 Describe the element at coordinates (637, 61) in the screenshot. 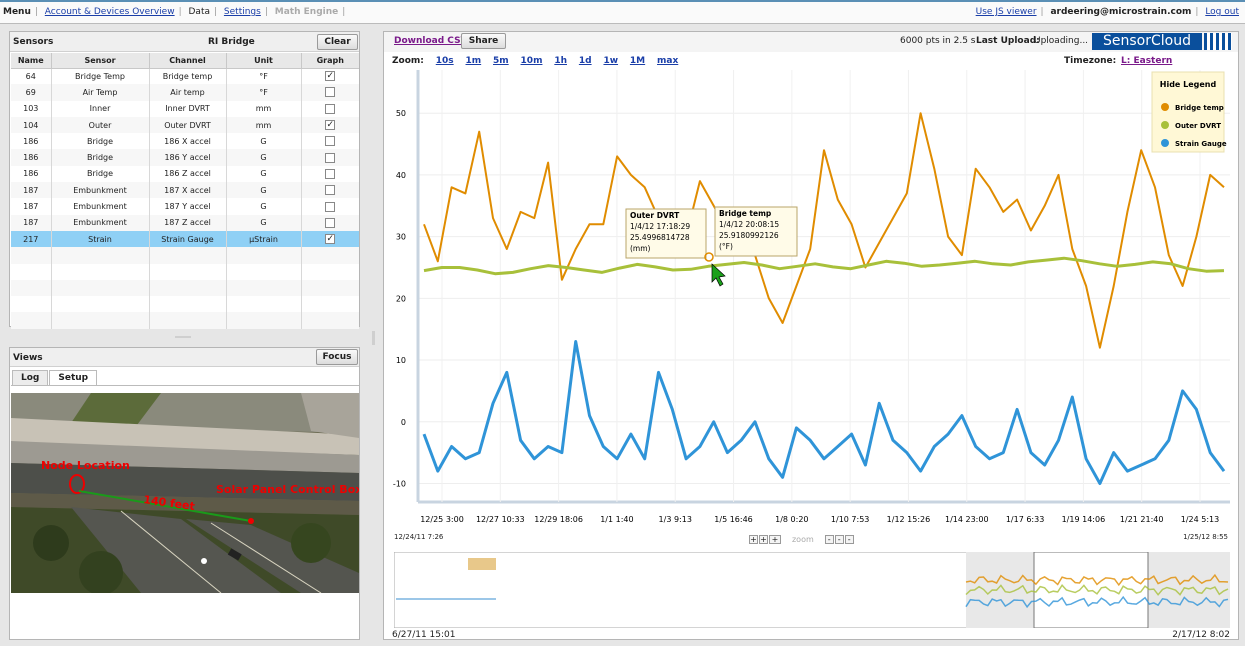

I see `zoom-1M: 1M` at that location.